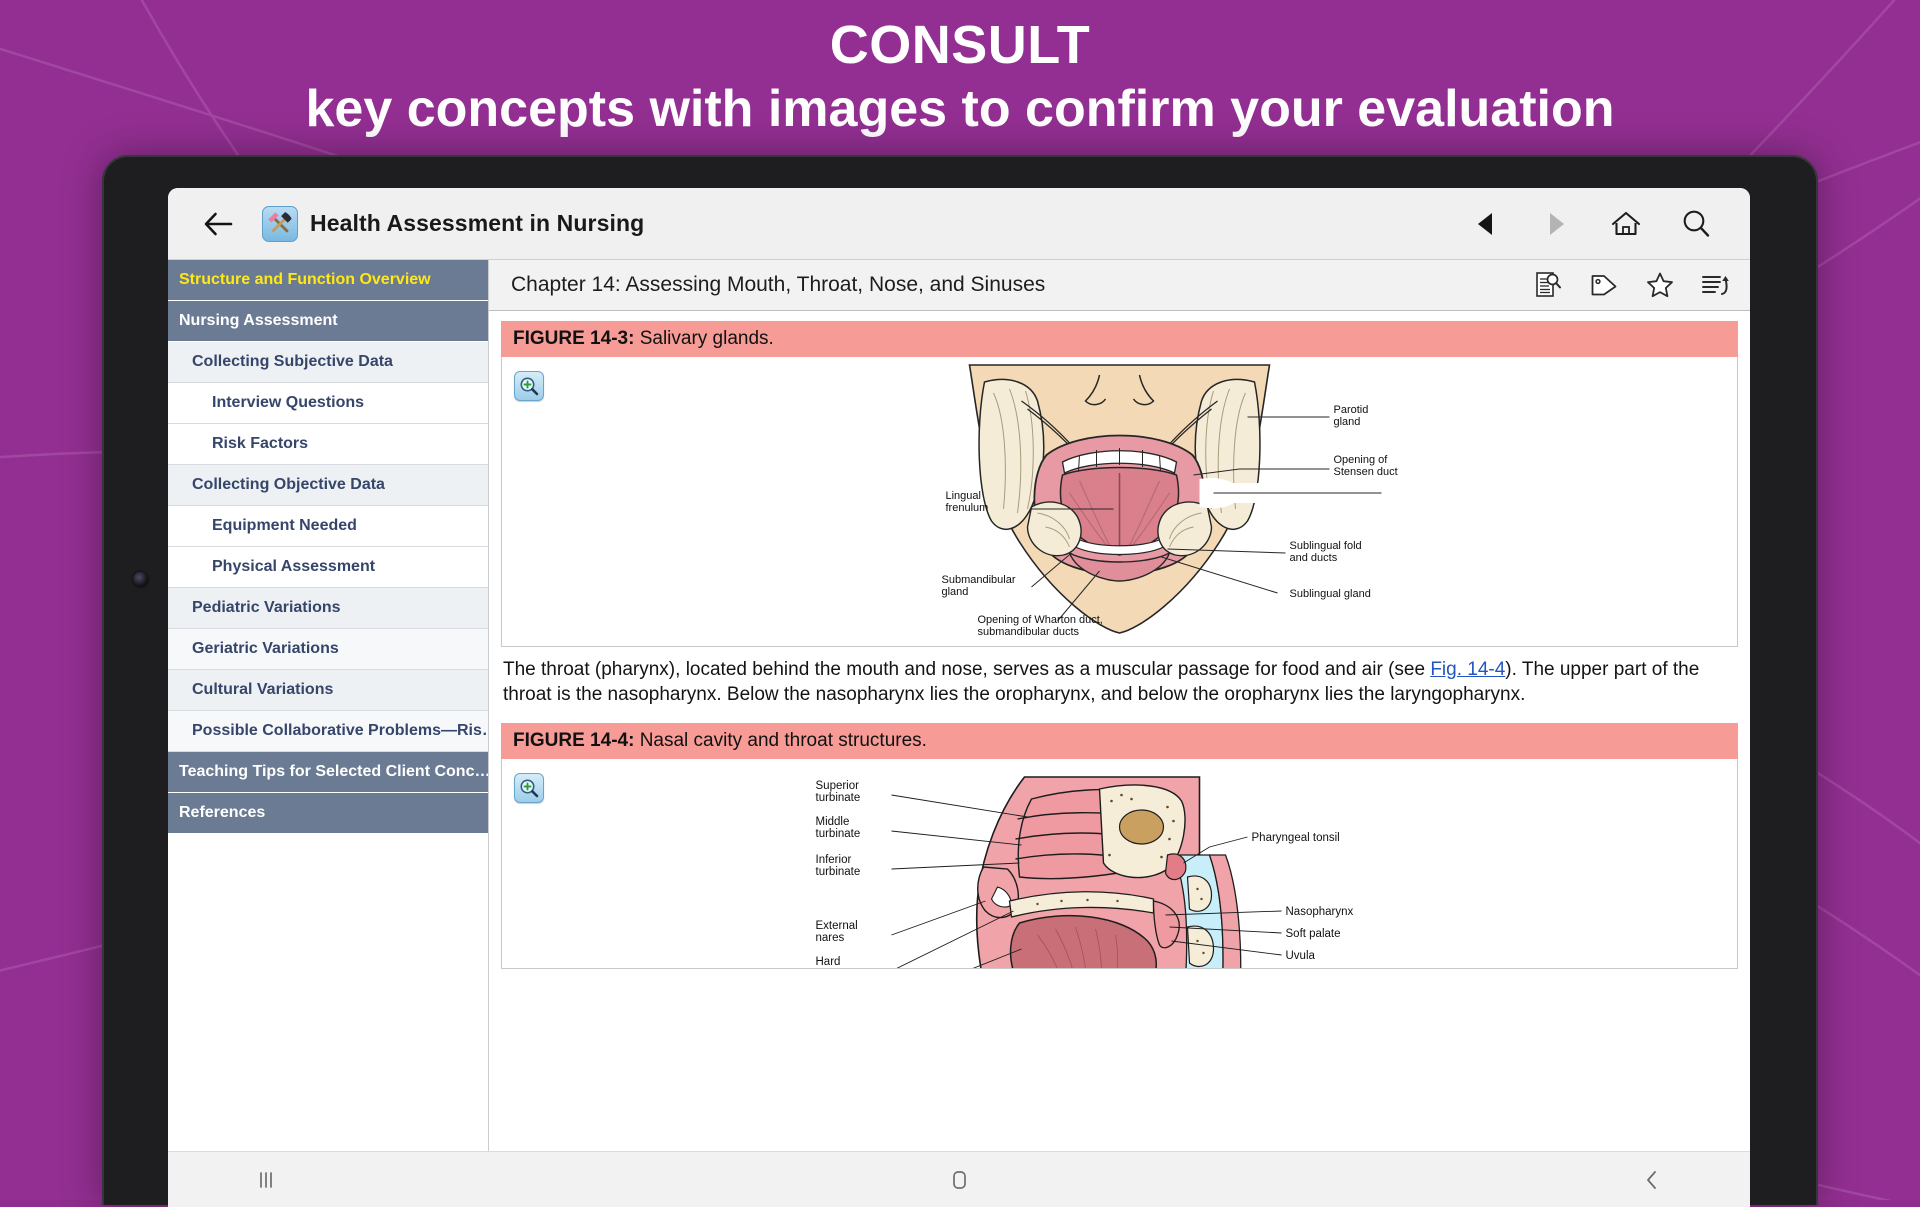 This screenshot has height=1207, width=1920. I want to click on svg-text: frenulum, so click(967, 508).